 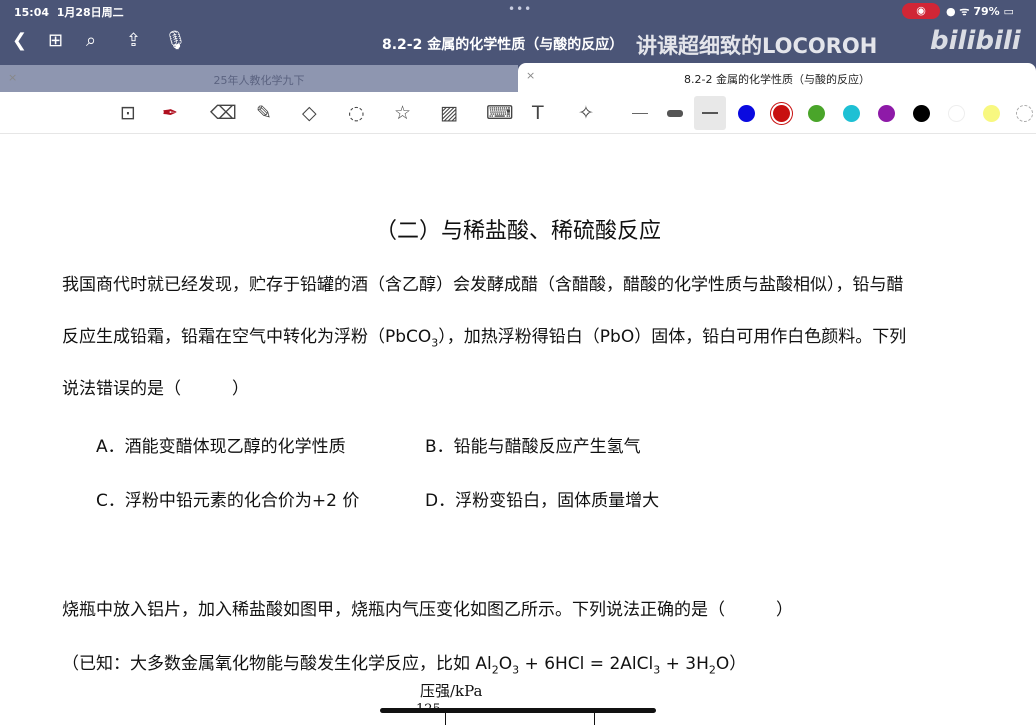 What do you see at coordinates (259, 78) in the screenshot?
I see `tab-25-chemistry: × 25年人教化学九下` at bounding box center [259, 78].